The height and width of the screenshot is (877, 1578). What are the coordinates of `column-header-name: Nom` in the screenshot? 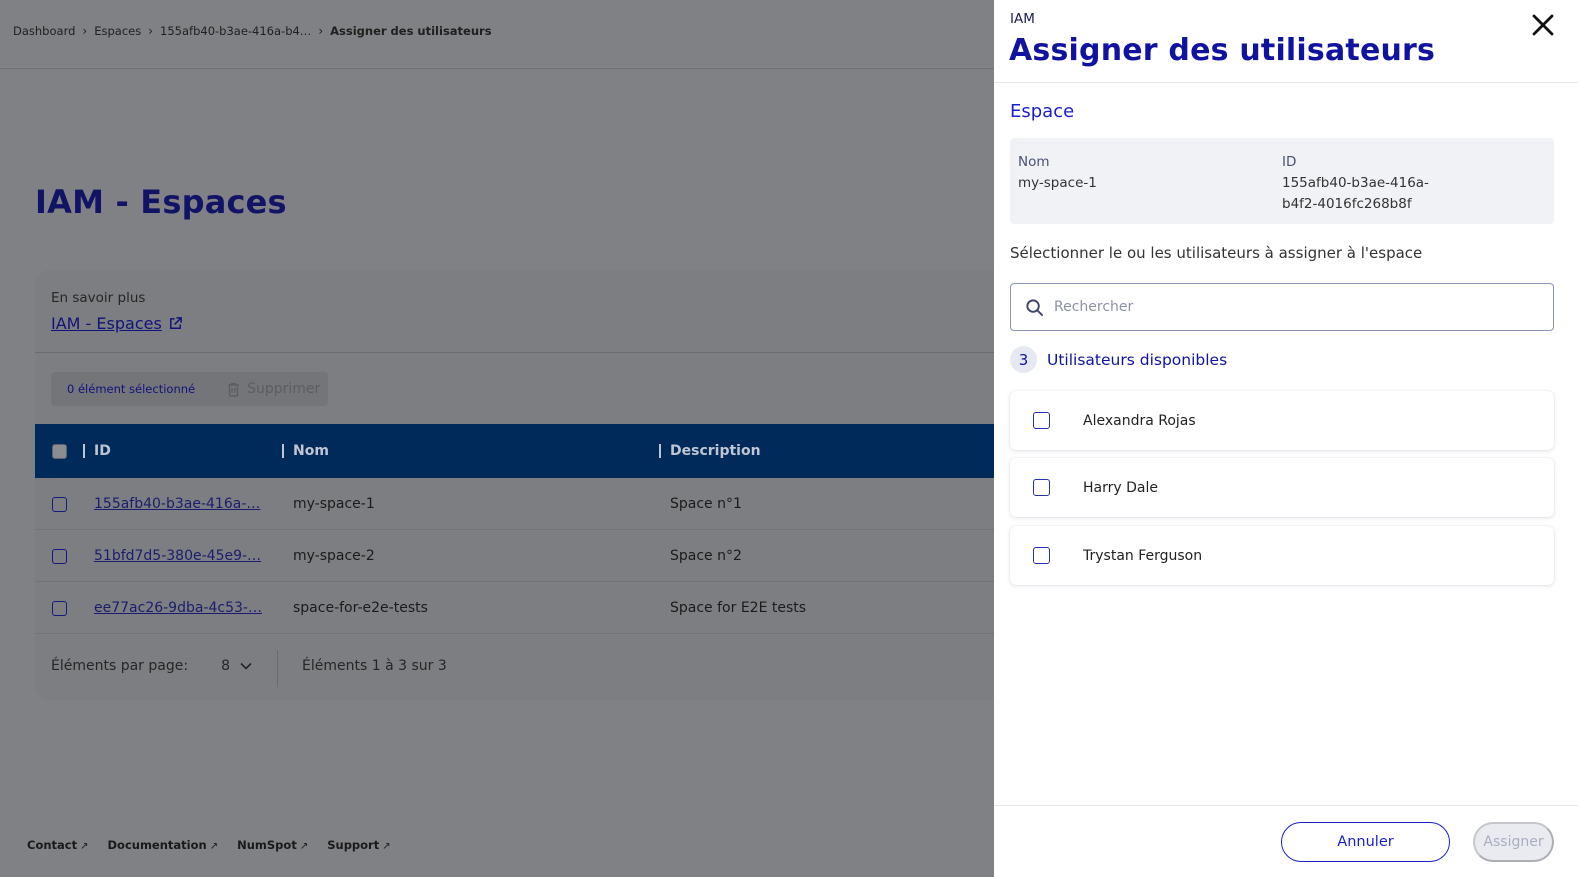 It's located at (305, 451).